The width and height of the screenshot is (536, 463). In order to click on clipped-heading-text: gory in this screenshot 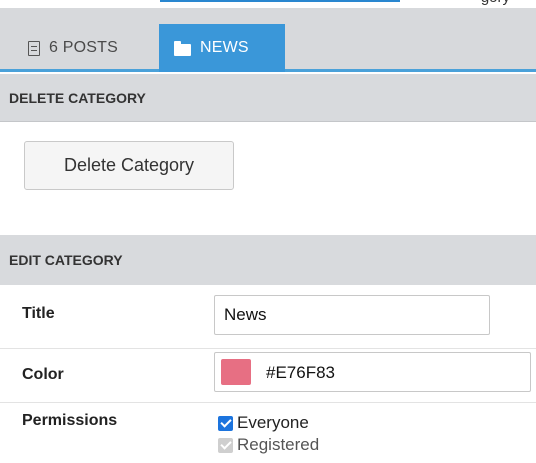, I will do `click(495, 3)`.